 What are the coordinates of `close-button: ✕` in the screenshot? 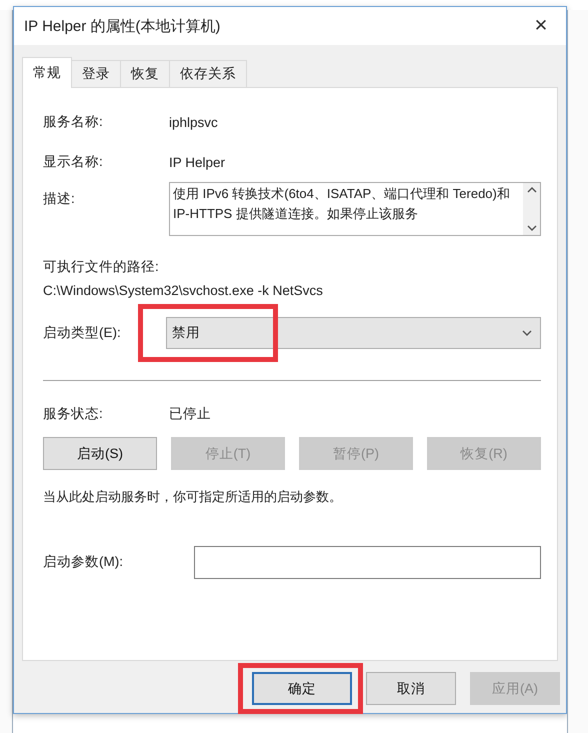 It's located at (541, 26).